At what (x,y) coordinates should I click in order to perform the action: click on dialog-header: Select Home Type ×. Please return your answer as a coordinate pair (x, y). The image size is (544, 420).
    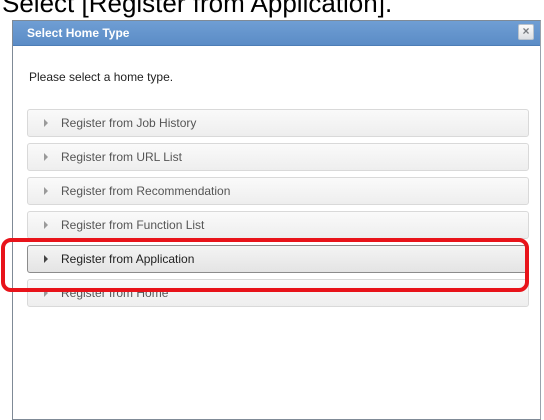
    Looking at the image, I should click on (276, 33).